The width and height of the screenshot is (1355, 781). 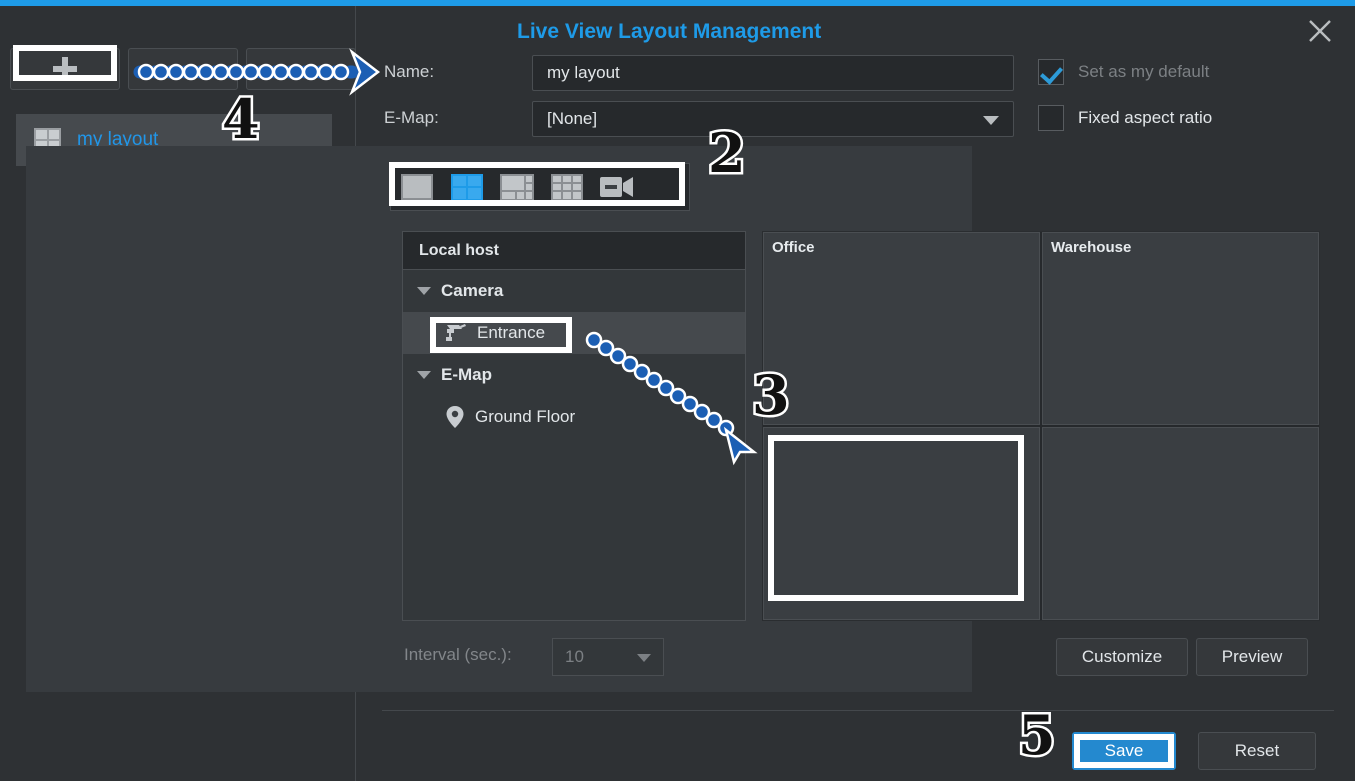 I want to click on fixed-aspect-ratio-label: Fixed aspect ratio, so click(x=1145, y=117).